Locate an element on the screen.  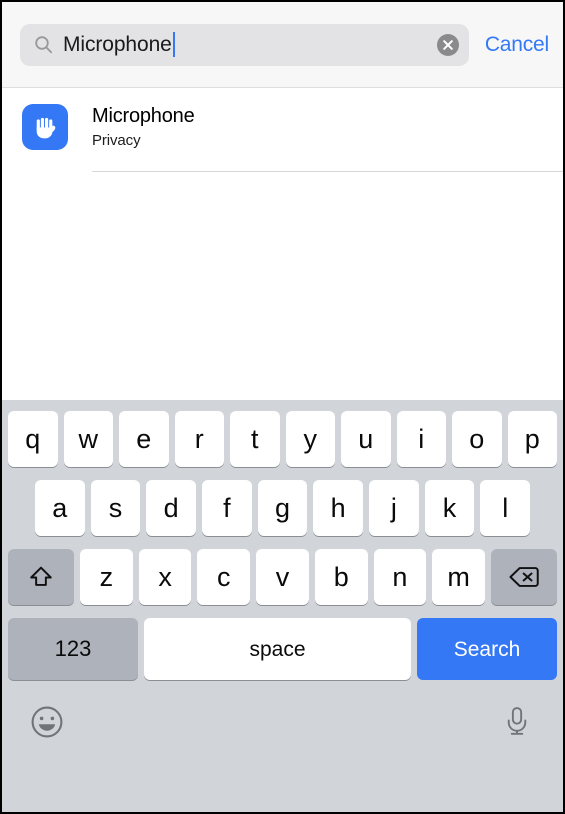
cancel-button: Cancel is located at coordinates (517, 45).